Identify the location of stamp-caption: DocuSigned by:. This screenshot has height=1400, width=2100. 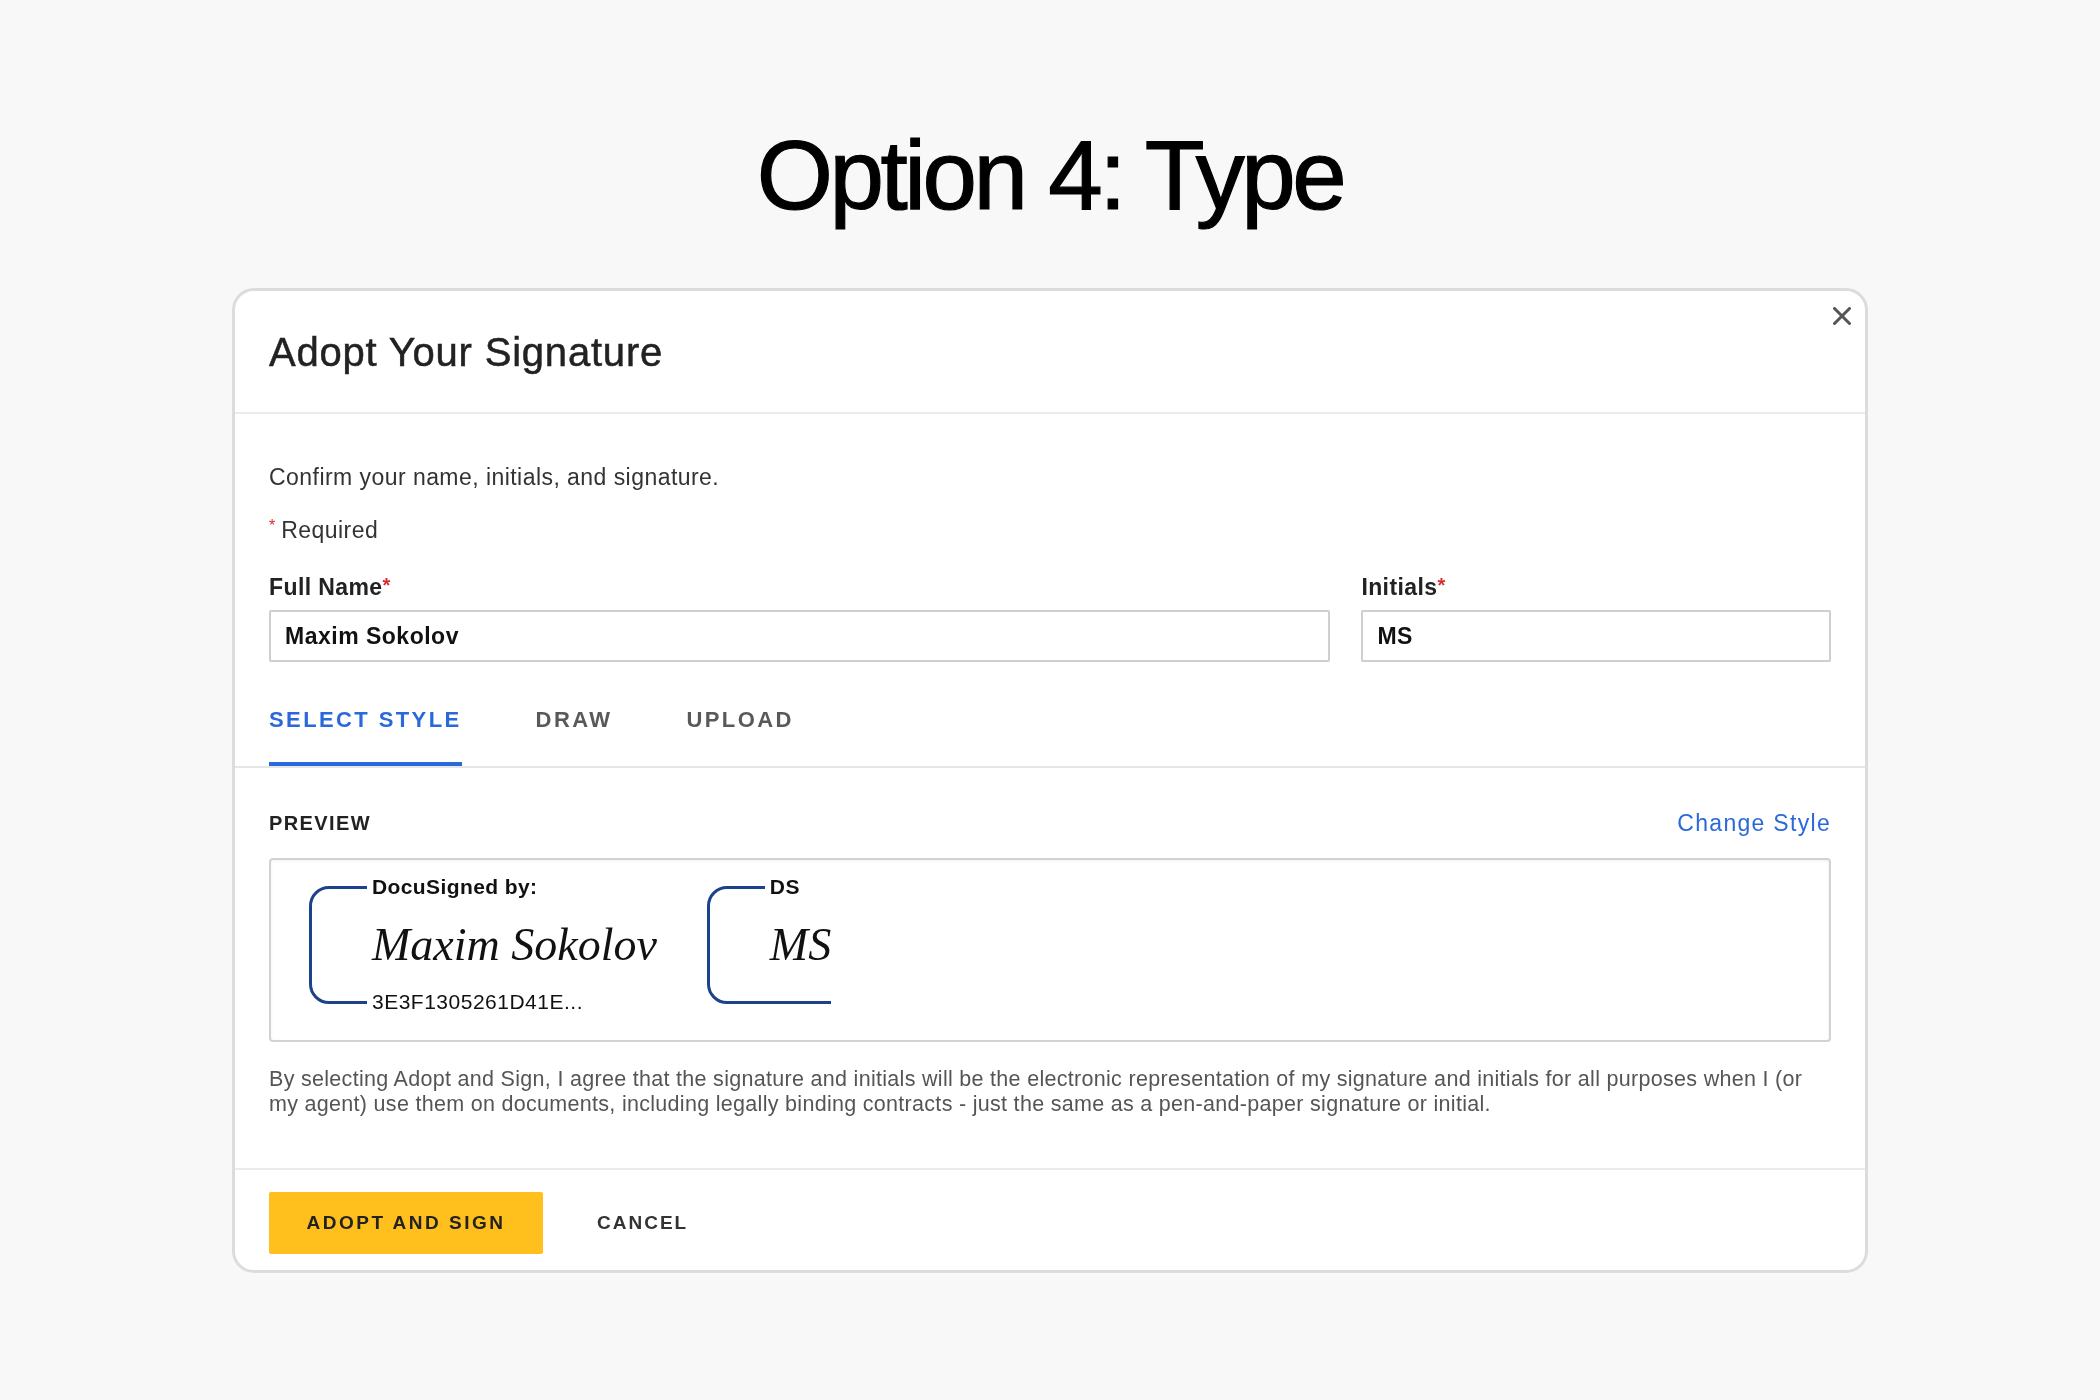
(455, 887).